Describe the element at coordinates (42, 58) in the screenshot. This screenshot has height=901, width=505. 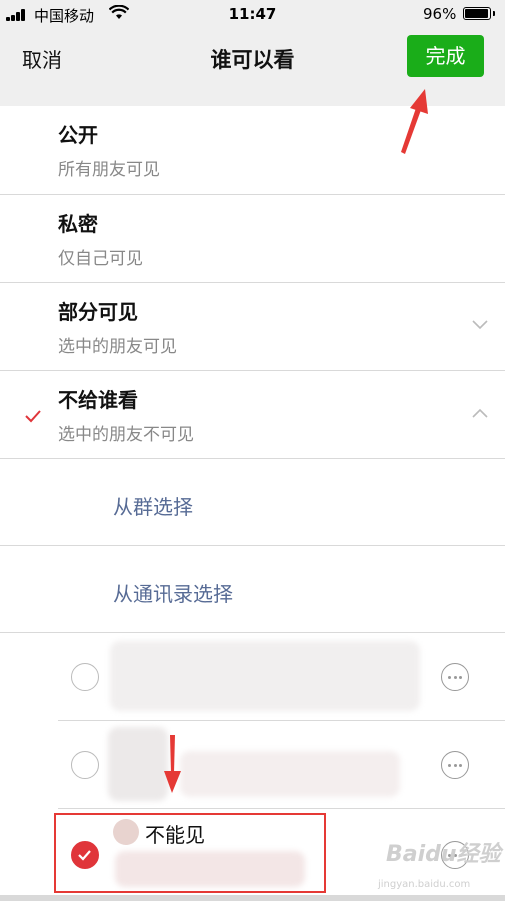
I see `cancel-button: 取消` at that location.